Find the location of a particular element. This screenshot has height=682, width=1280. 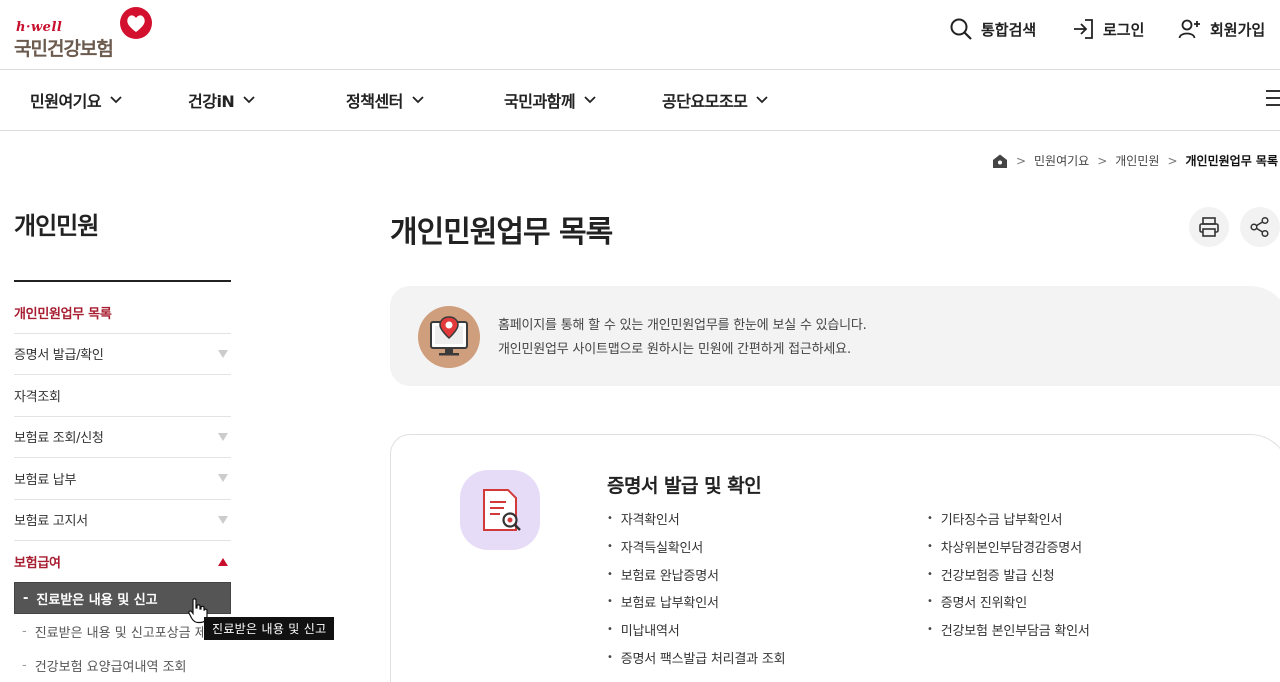

card-link: 자격확인서 is located at coordinates (696, 519).